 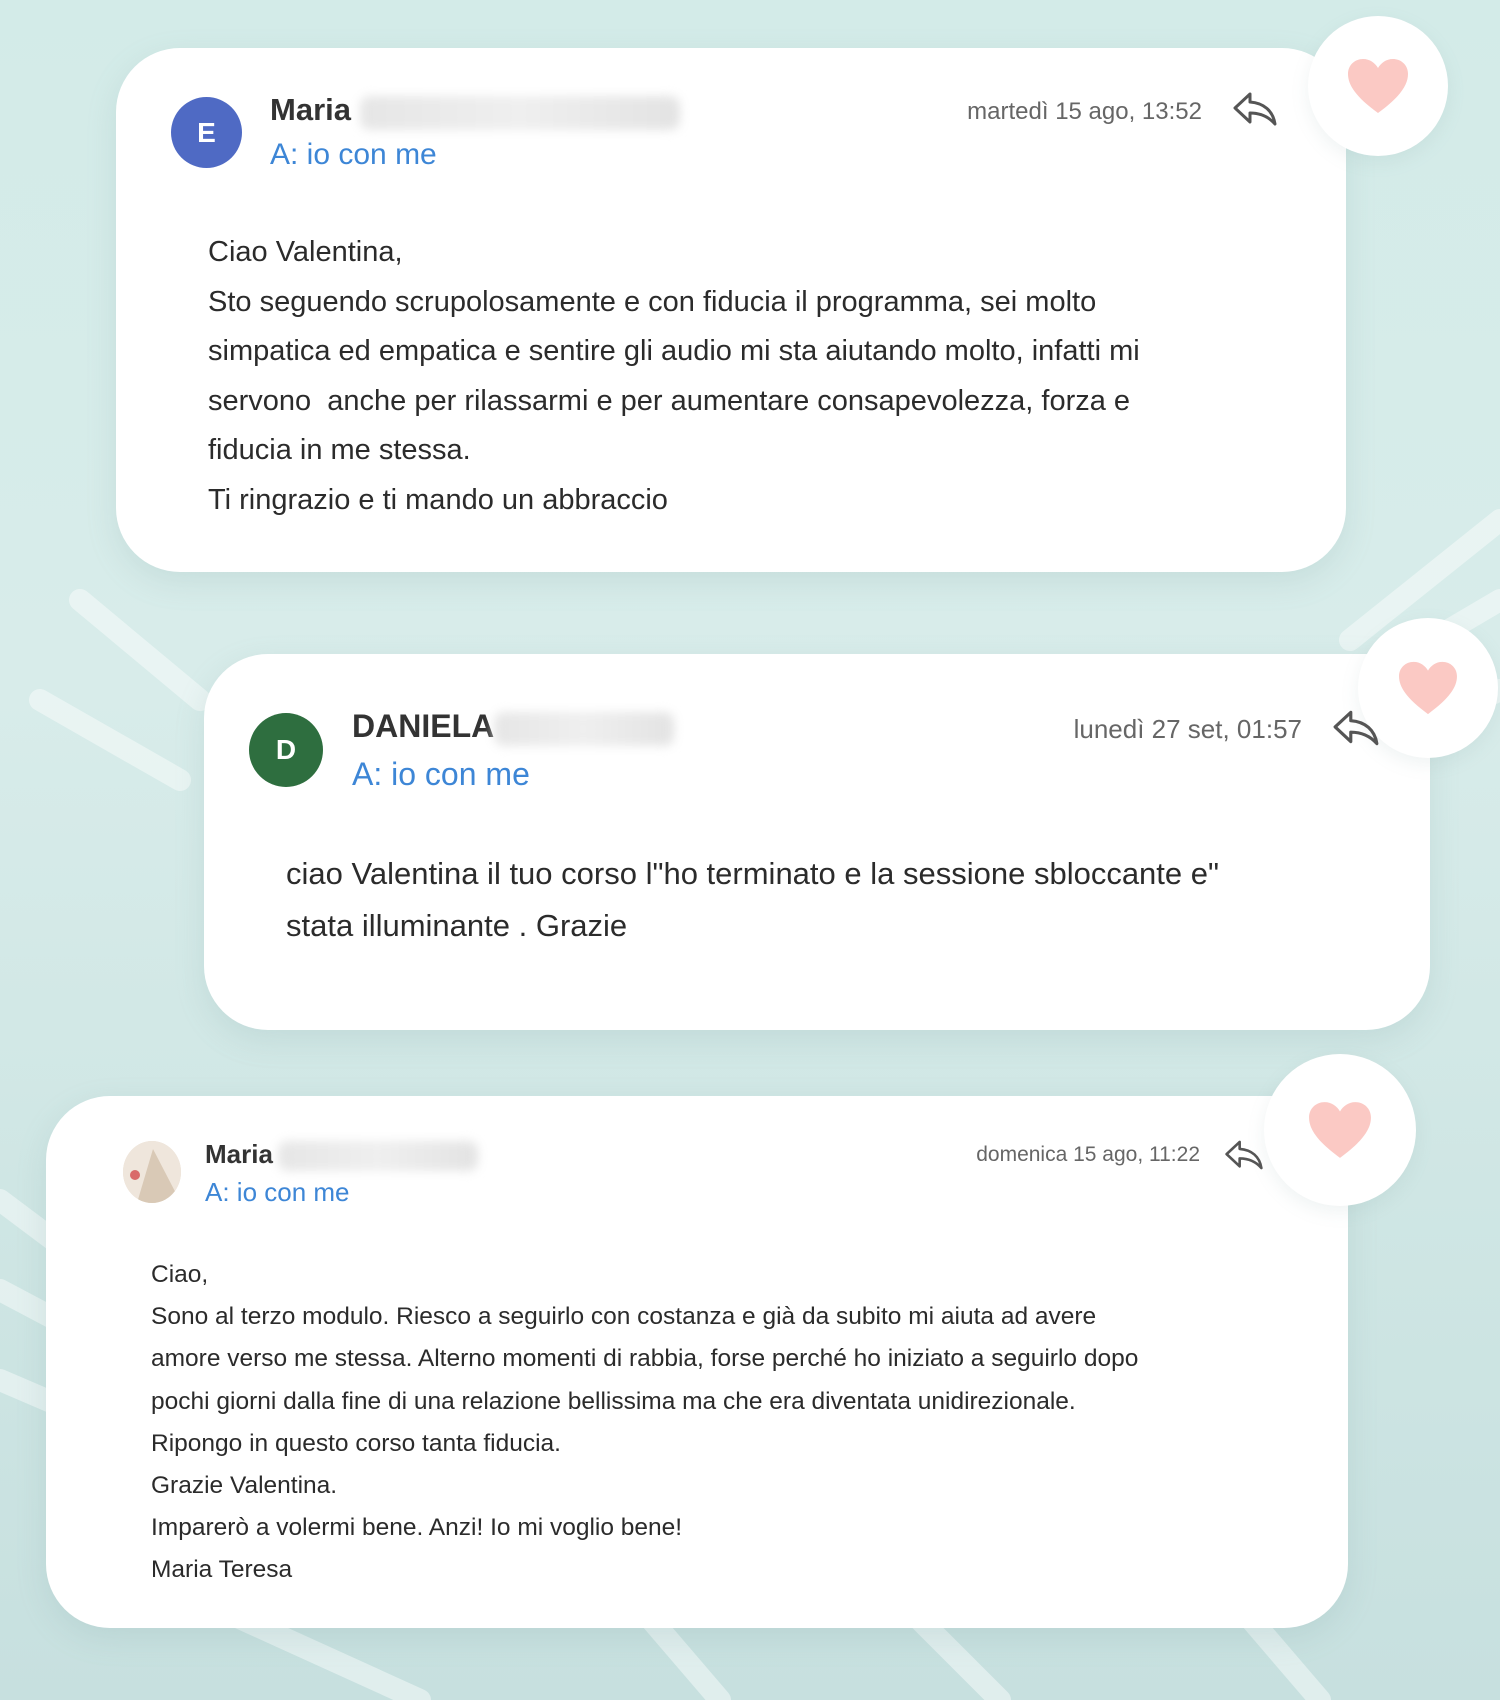 I want to click on message-date: martedì 15 ago, 13:52, so click(x=1084, y=111).